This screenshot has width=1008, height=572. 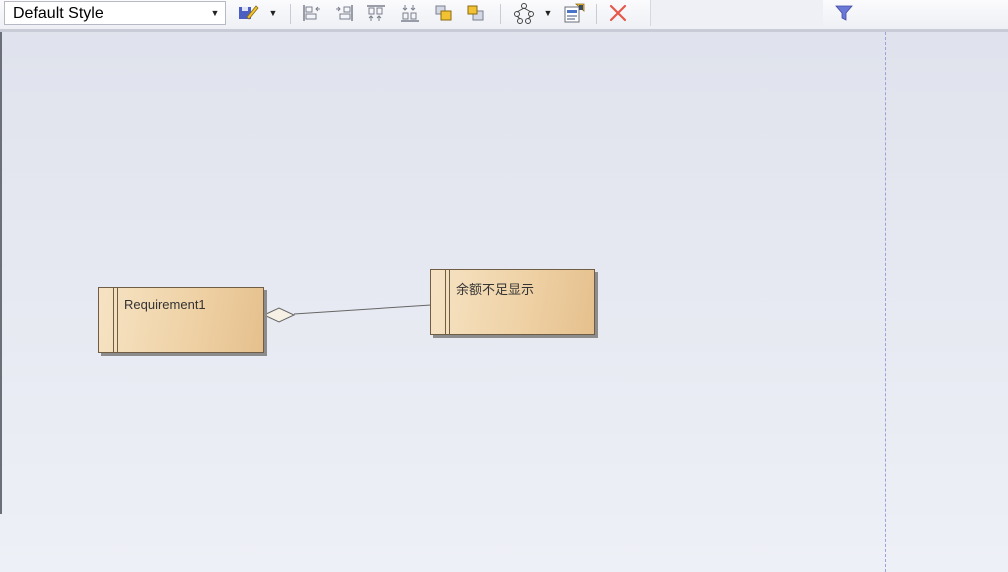 I want to click on requirement-element: 余额不足显示, so click(x=512, y=302).